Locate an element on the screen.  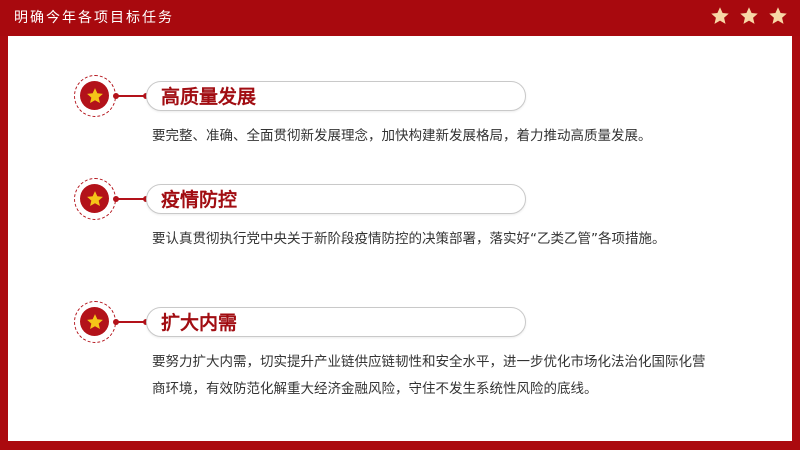
decorative-stars is located at coordinates (749, 16).